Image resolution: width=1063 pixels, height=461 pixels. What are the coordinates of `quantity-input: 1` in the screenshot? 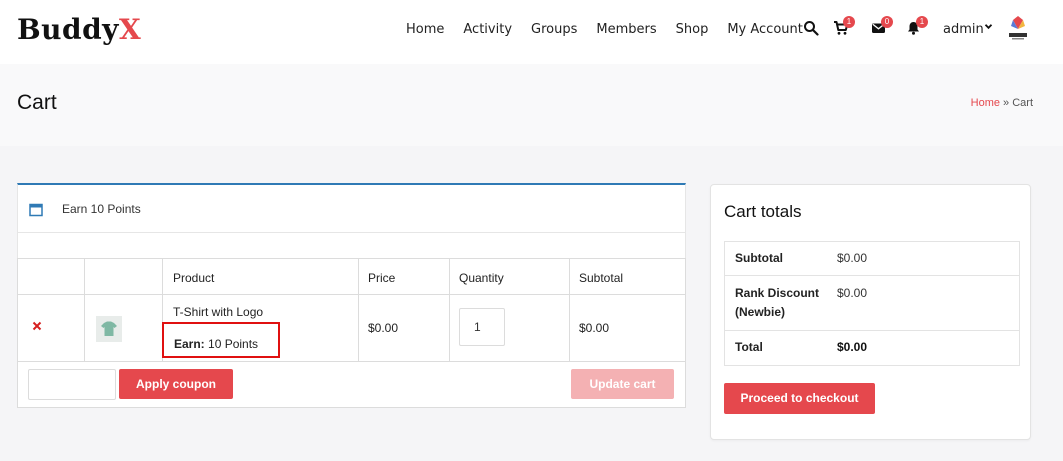 It's located at (482, 327).